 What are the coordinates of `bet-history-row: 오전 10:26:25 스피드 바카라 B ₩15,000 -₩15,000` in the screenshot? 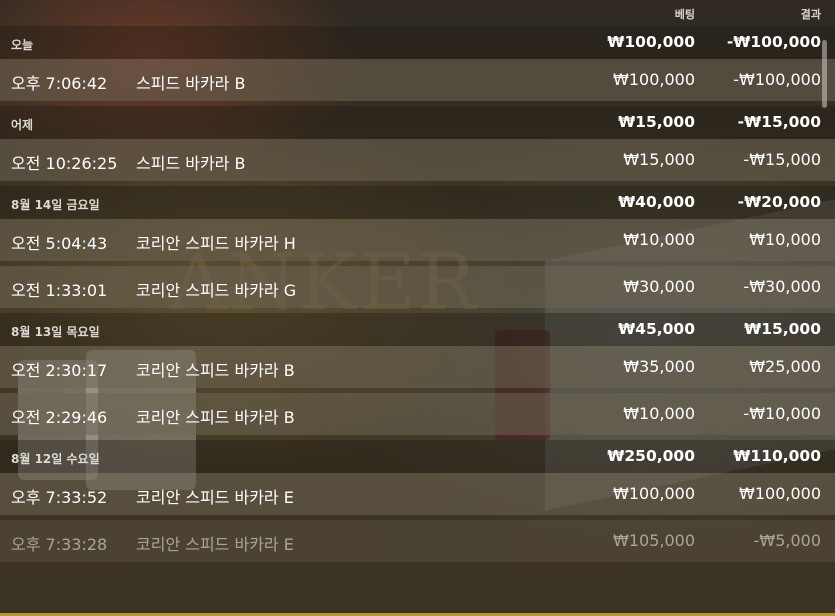 It's located at (417, 160).